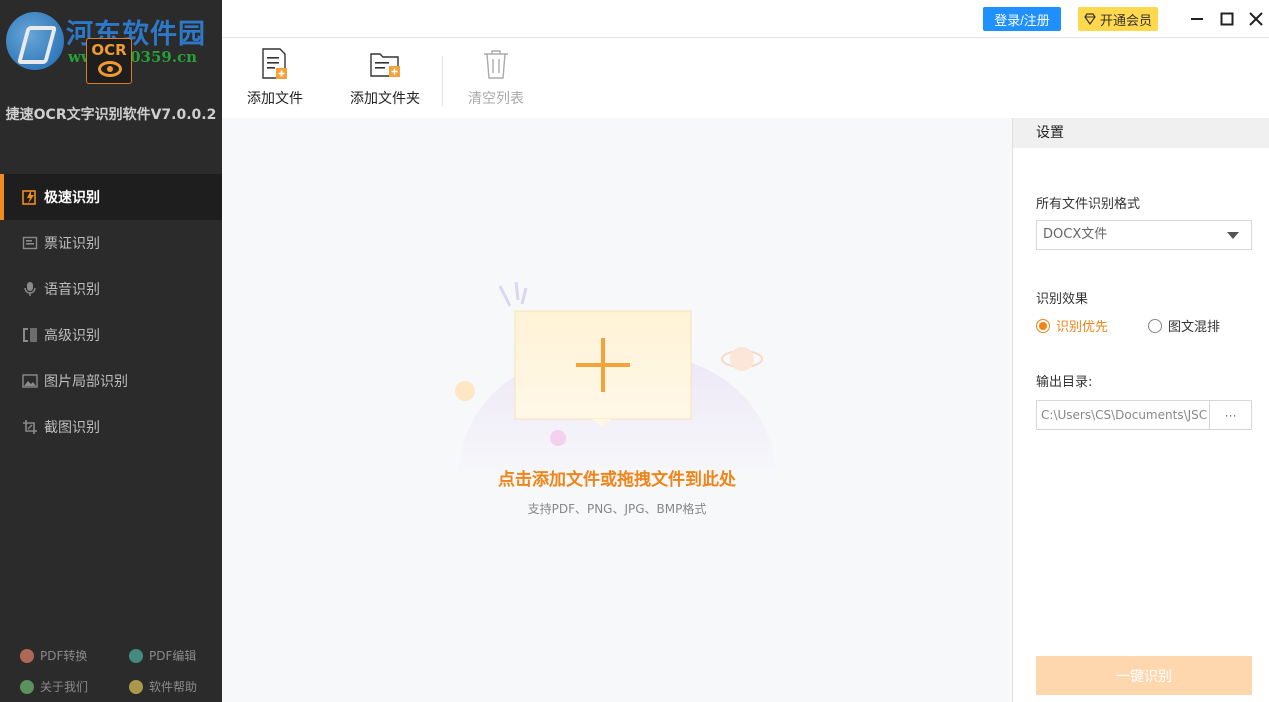 The height and width of the screenshot is (702, 1269). What do you see at coordinates (1082, 327) in the screenshot?
I see `radio-label: 识别优先` at bounding box center [1082, 327].